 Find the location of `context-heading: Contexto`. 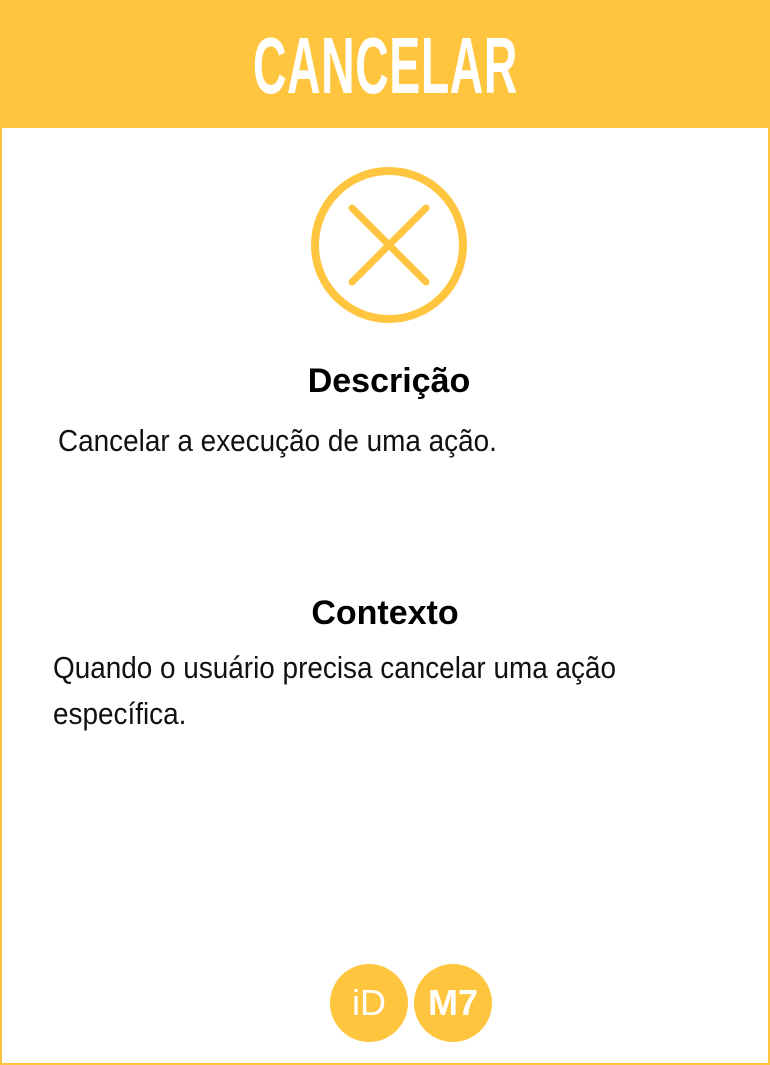

context-heading: Contexto is located at coordinates (385, 613).